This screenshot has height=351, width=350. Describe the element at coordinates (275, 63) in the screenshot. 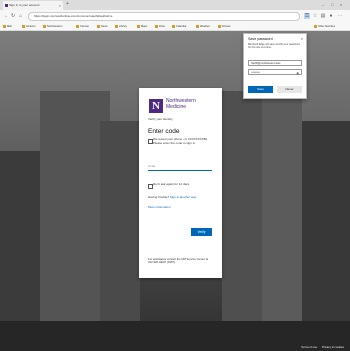

I see `username-field: NetID@northwestern.edu` at that location.